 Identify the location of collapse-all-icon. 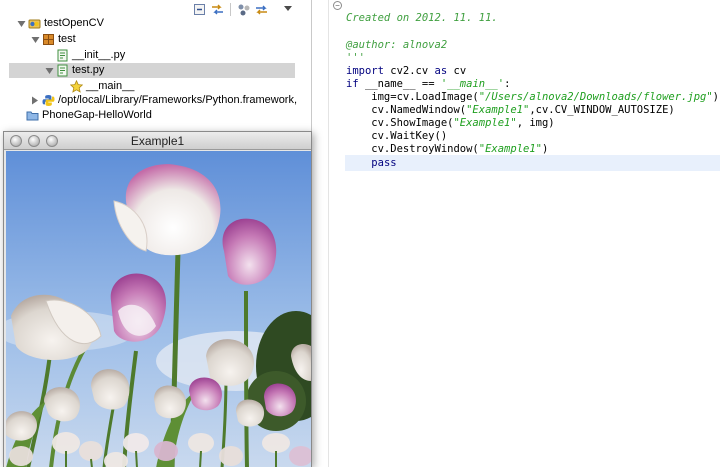
(199, 9).